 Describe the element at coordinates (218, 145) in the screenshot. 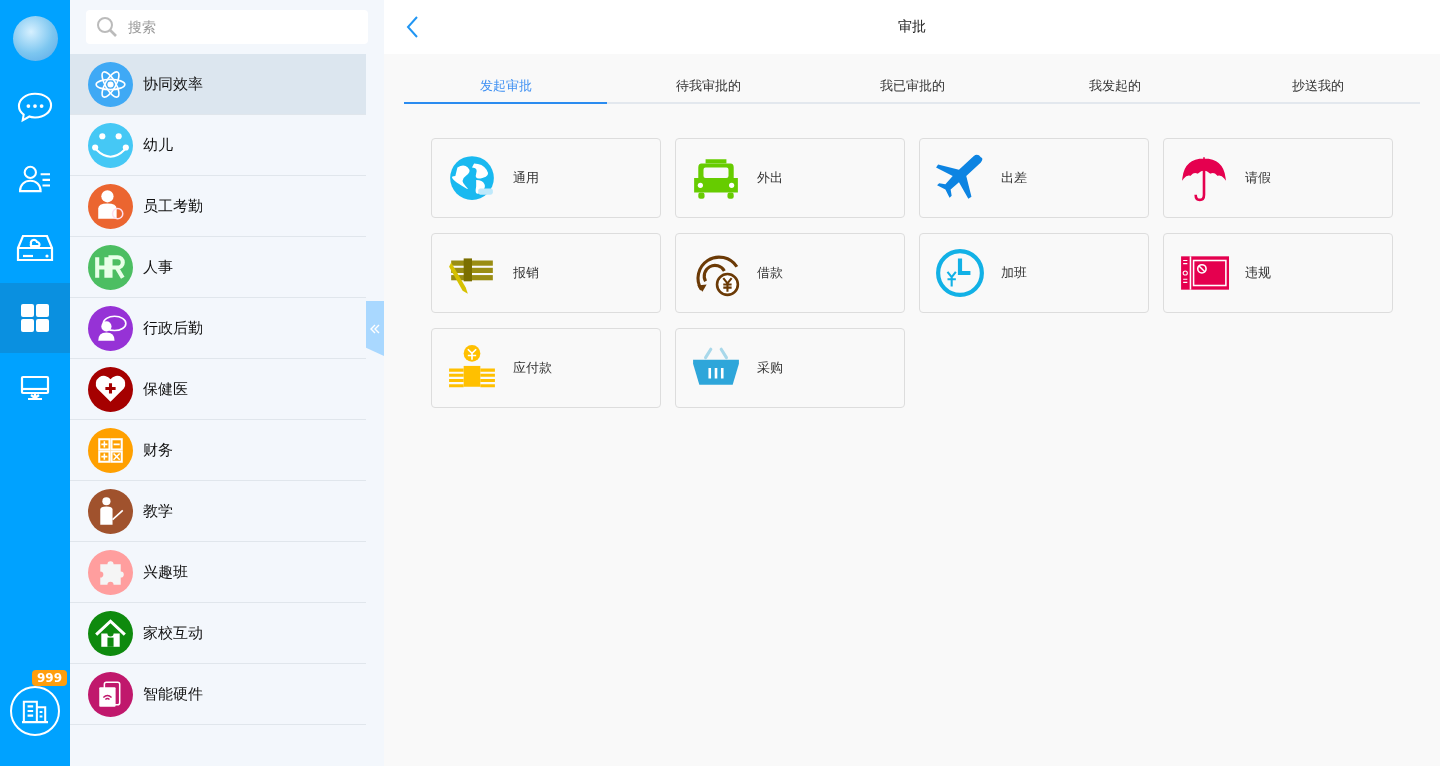

I see `app-category-item: 幼儿` at that location.